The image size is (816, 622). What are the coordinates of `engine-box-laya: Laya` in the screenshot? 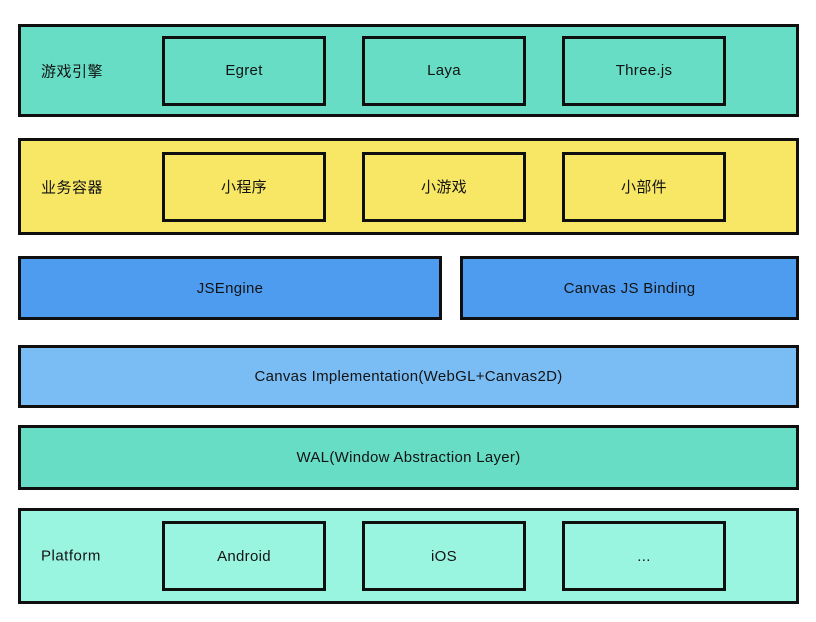 It's located at (444, 70).